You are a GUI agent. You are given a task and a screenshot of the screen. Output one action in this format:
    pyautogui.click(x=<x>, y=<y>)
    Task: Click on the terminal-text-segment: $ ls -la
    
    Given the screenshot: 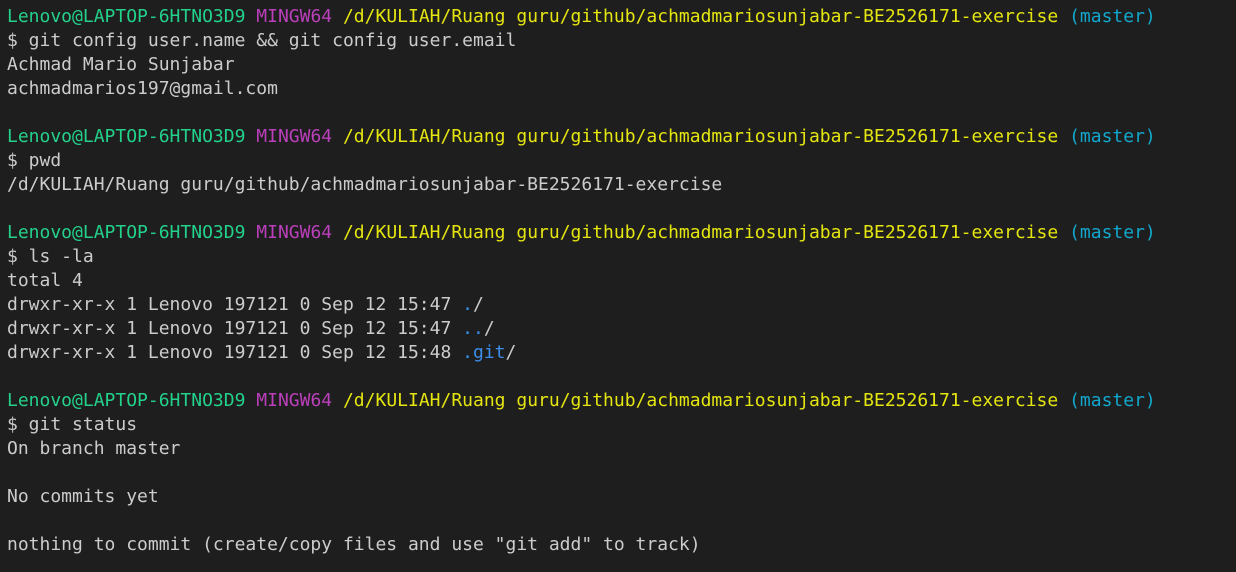 What is the action you would take?
    pyautogui.click(x=50, y=256)
    